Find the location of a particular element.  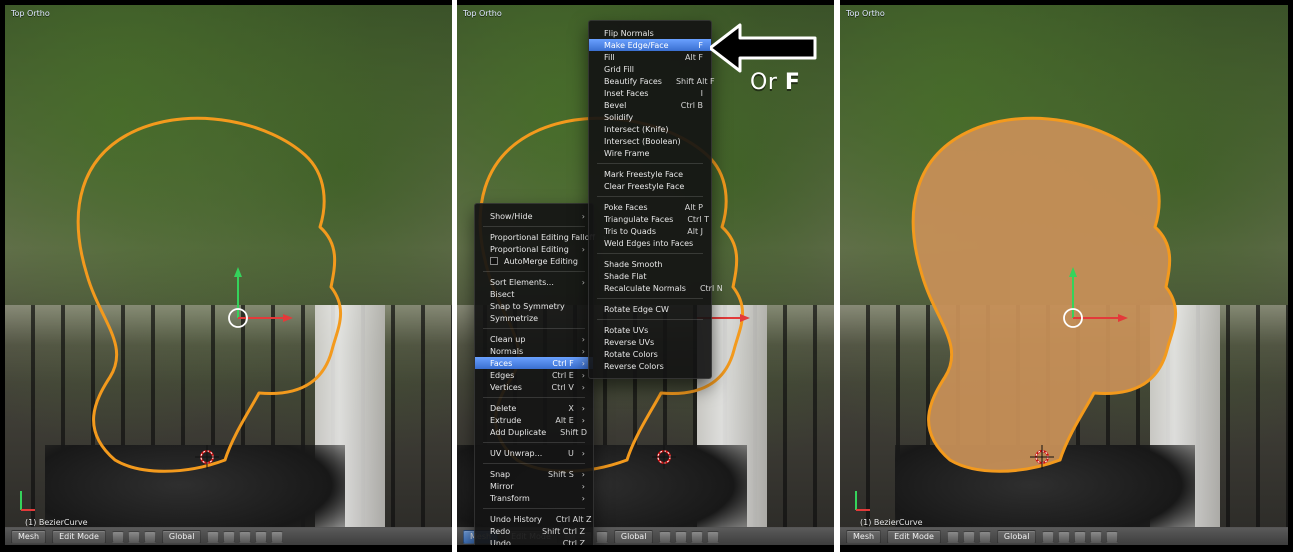

menu-item-label: Make Edge/Face is located at coordinates (636, 45).